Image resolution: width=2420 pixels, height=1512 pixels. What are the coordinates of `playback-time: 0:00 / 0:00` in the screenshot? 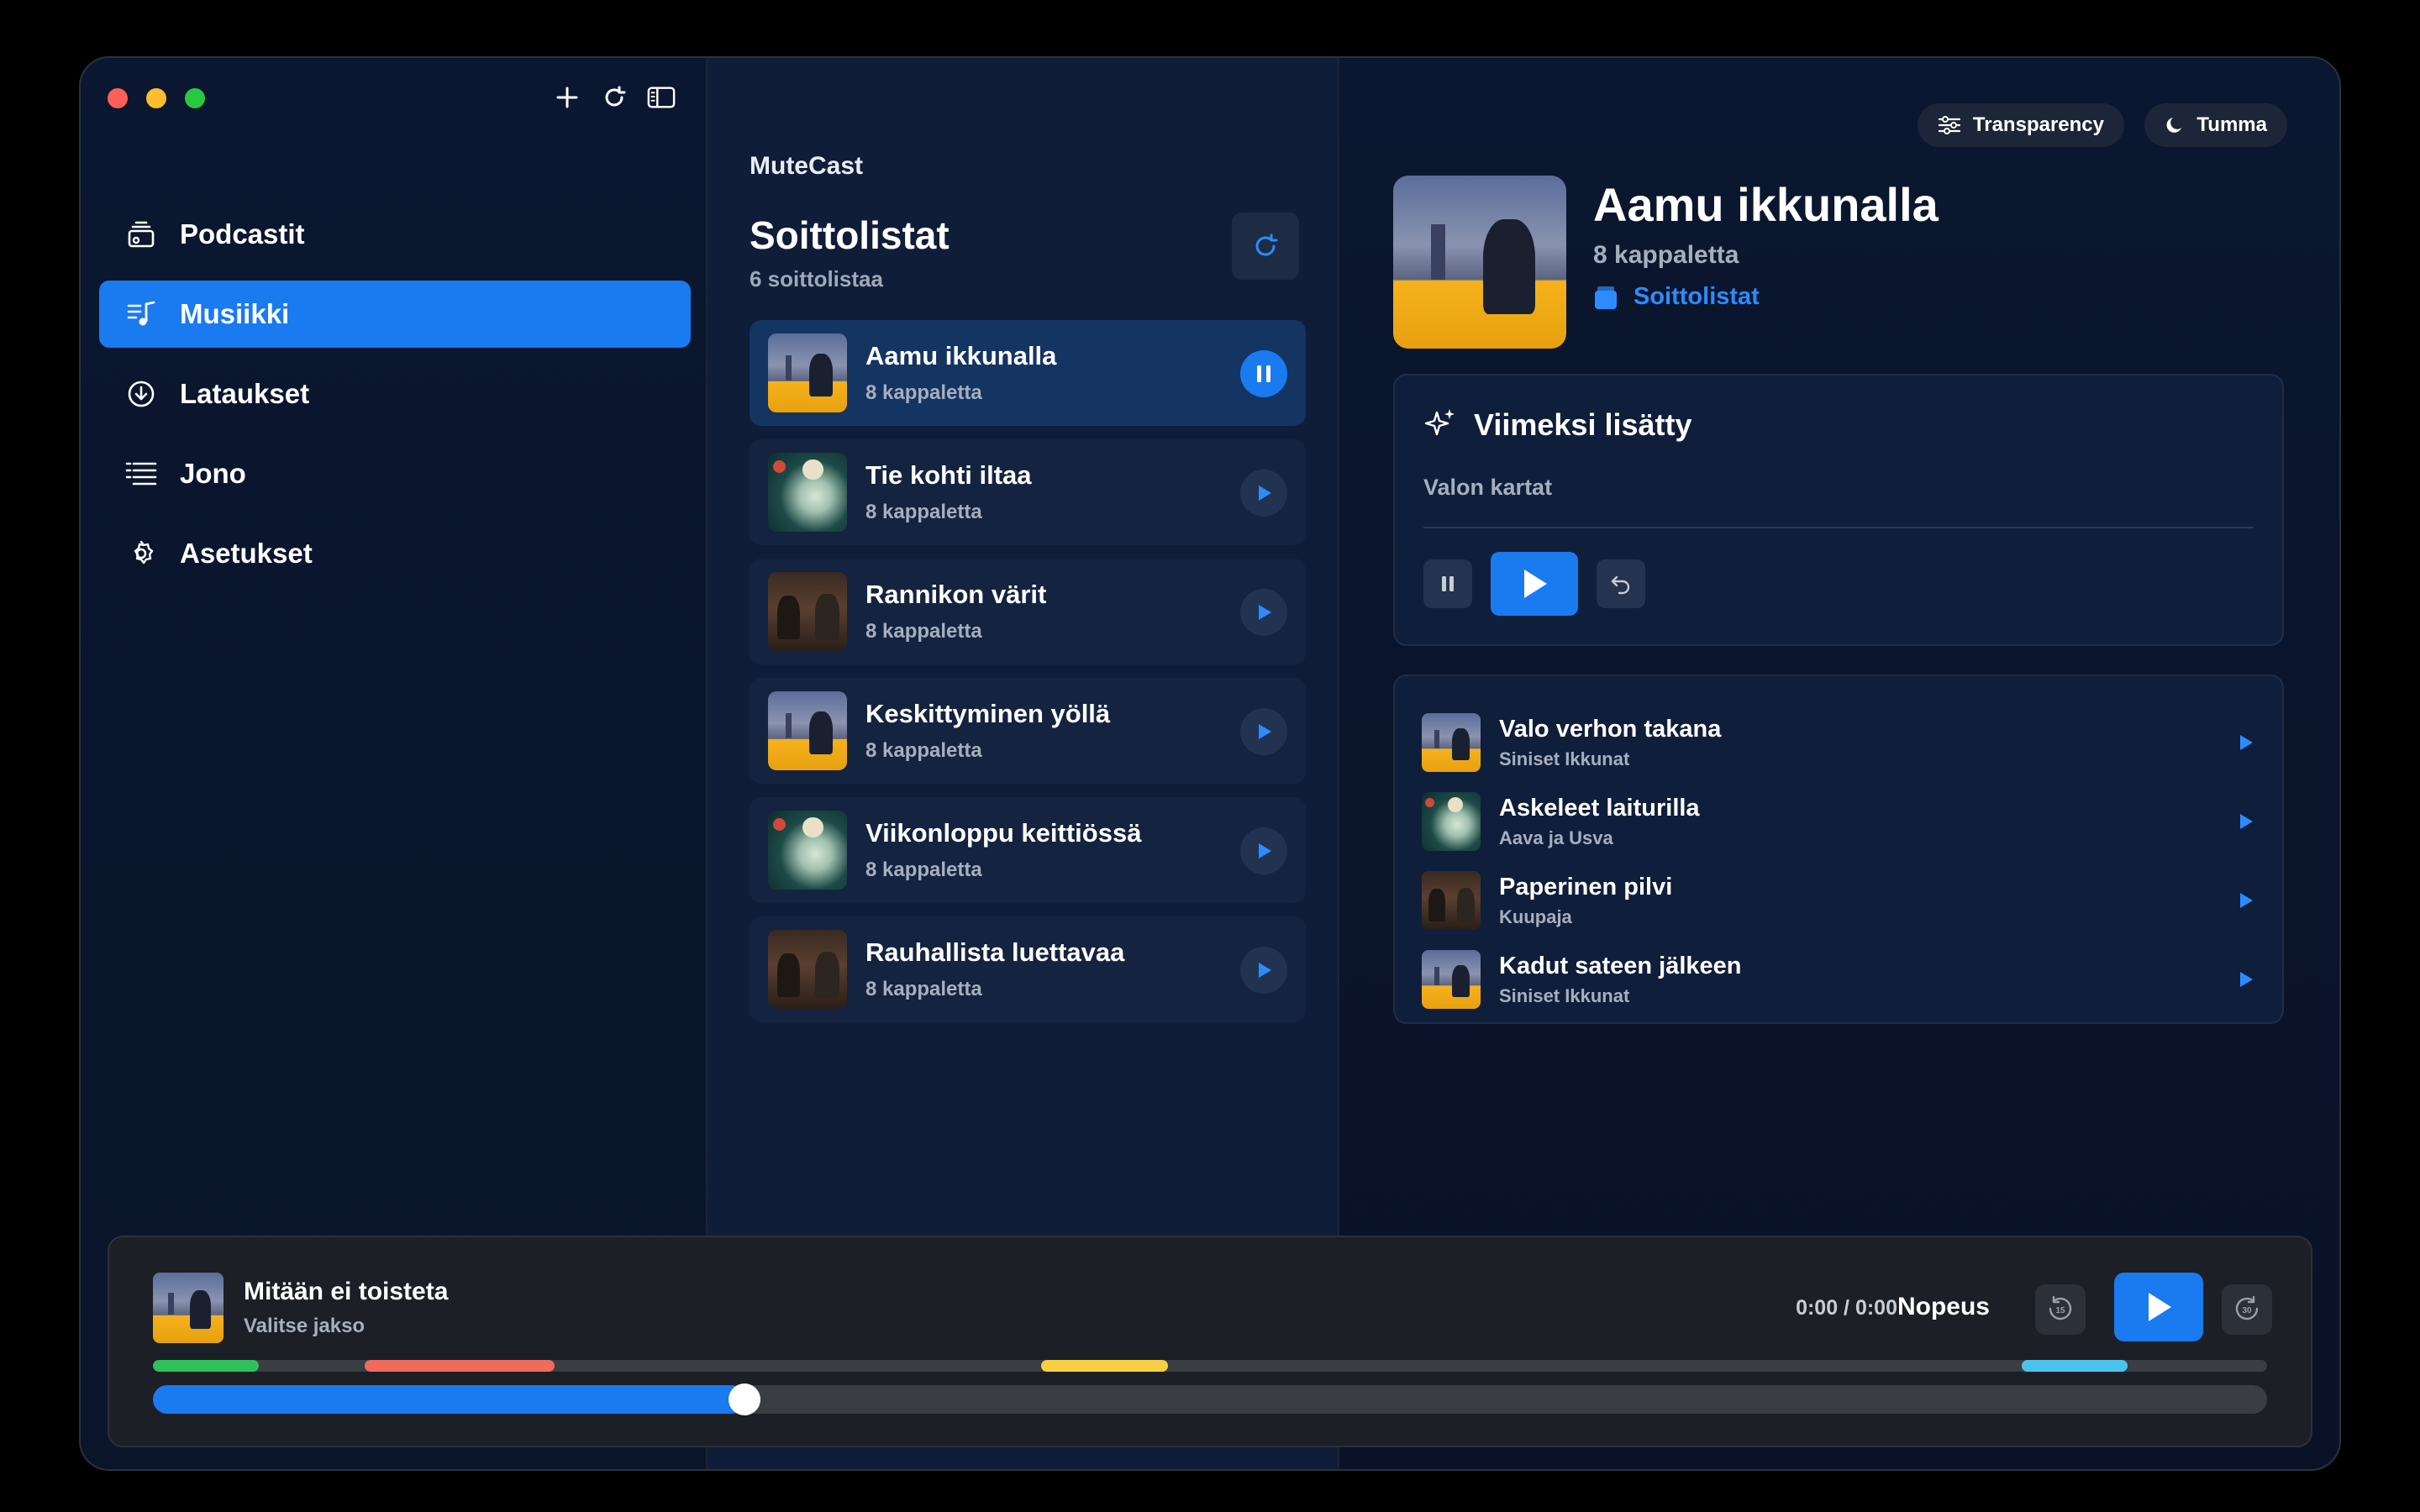 It's located at (1847, 1308).